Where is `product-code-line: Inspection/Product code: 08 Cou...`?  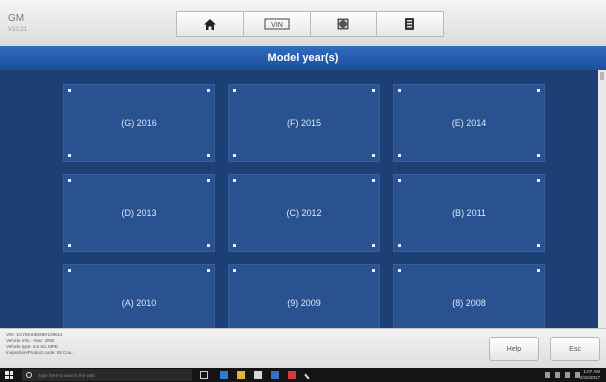
product-code-line: Inspection/Product code: 08 Cou... is located at coordinates (41, 352).